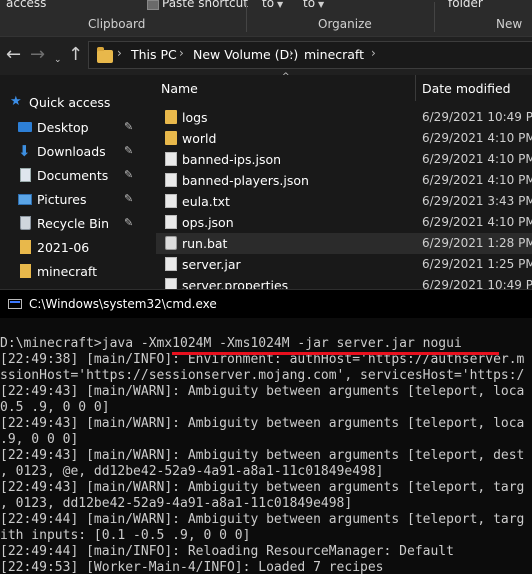 This screenshot has height=574, width=532. Describe the element at coordinates (344, 201) in the screenshot. I see `file-row-eula: eula.txt 6/29/2021 3:43 PM` at that location.